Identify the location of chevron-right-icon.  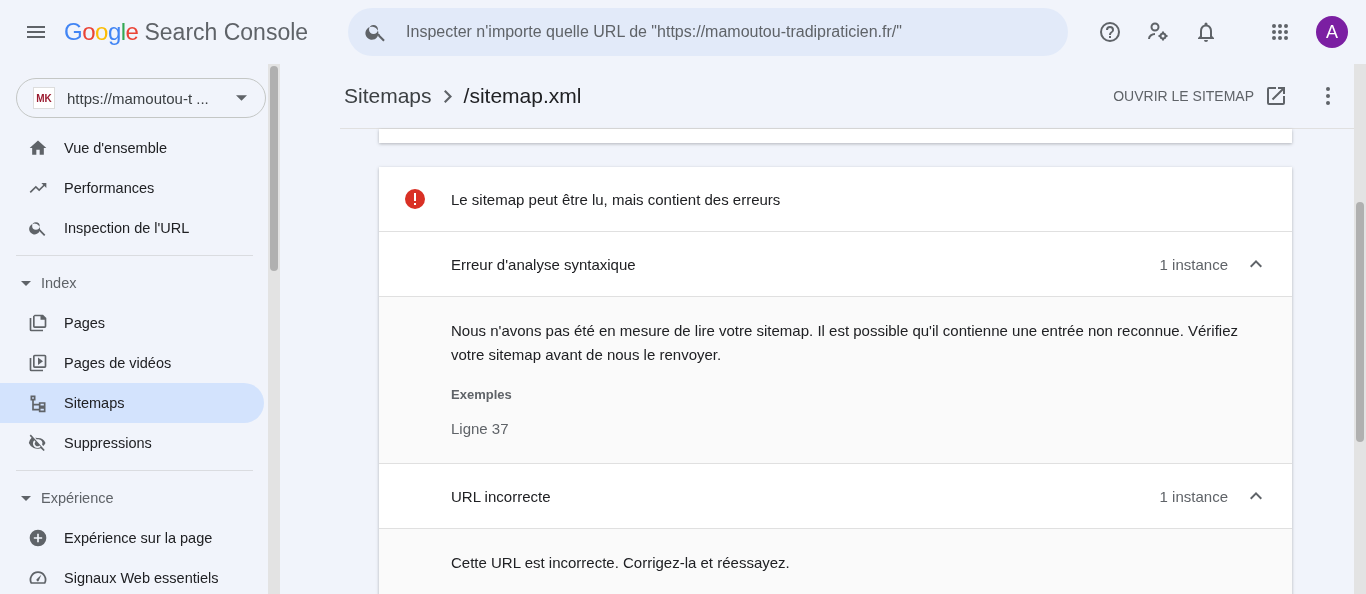
(447, 96).